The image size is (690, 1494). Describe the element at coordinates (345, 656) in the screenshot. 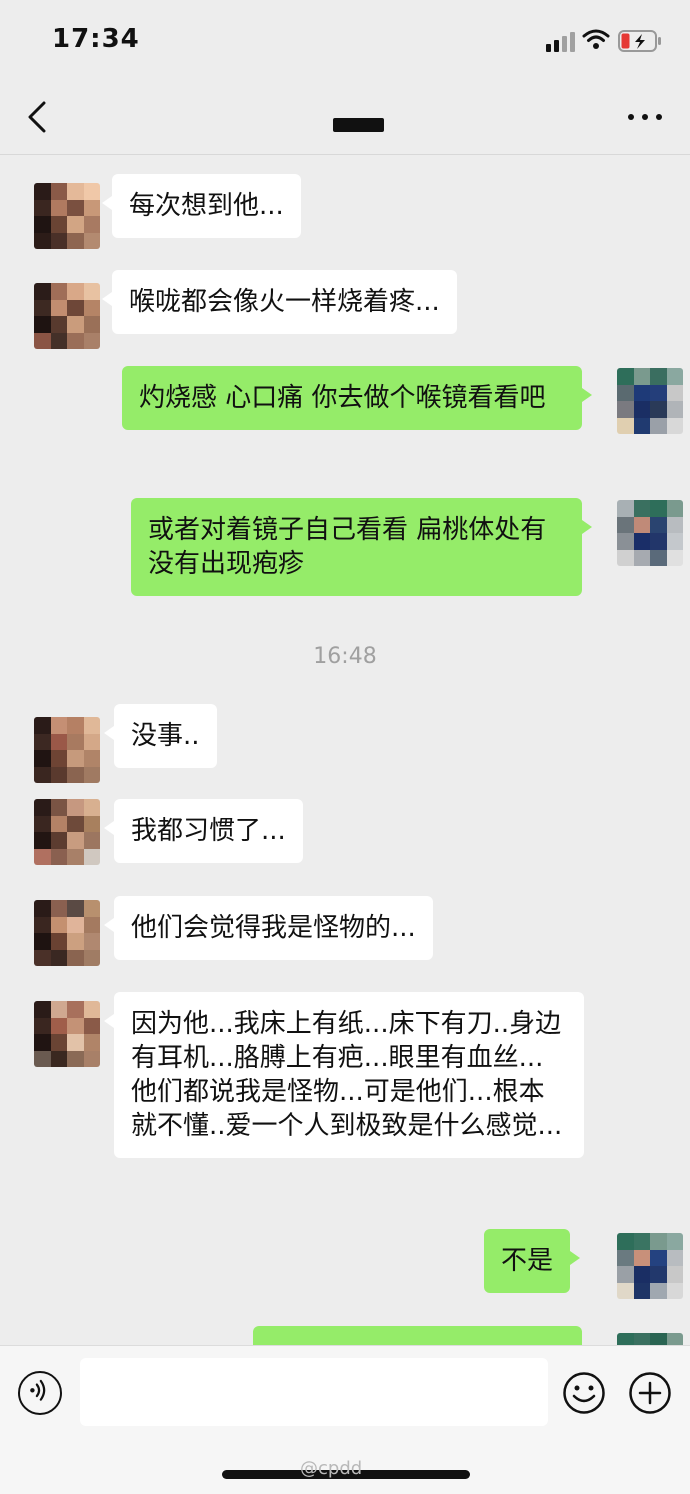

I see `chat-timestamp: 16:48` at that location.